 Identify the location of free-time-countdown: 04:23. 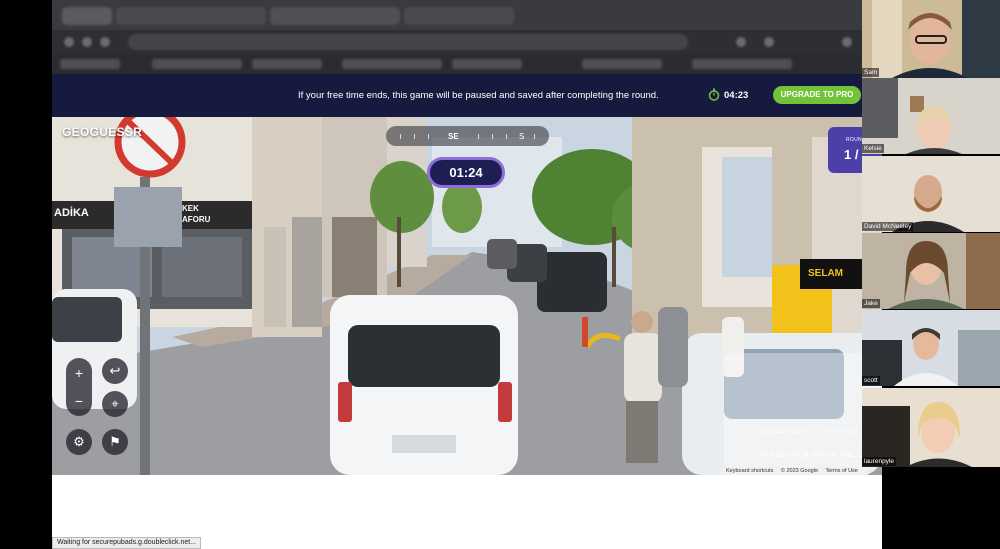
(736, 95).